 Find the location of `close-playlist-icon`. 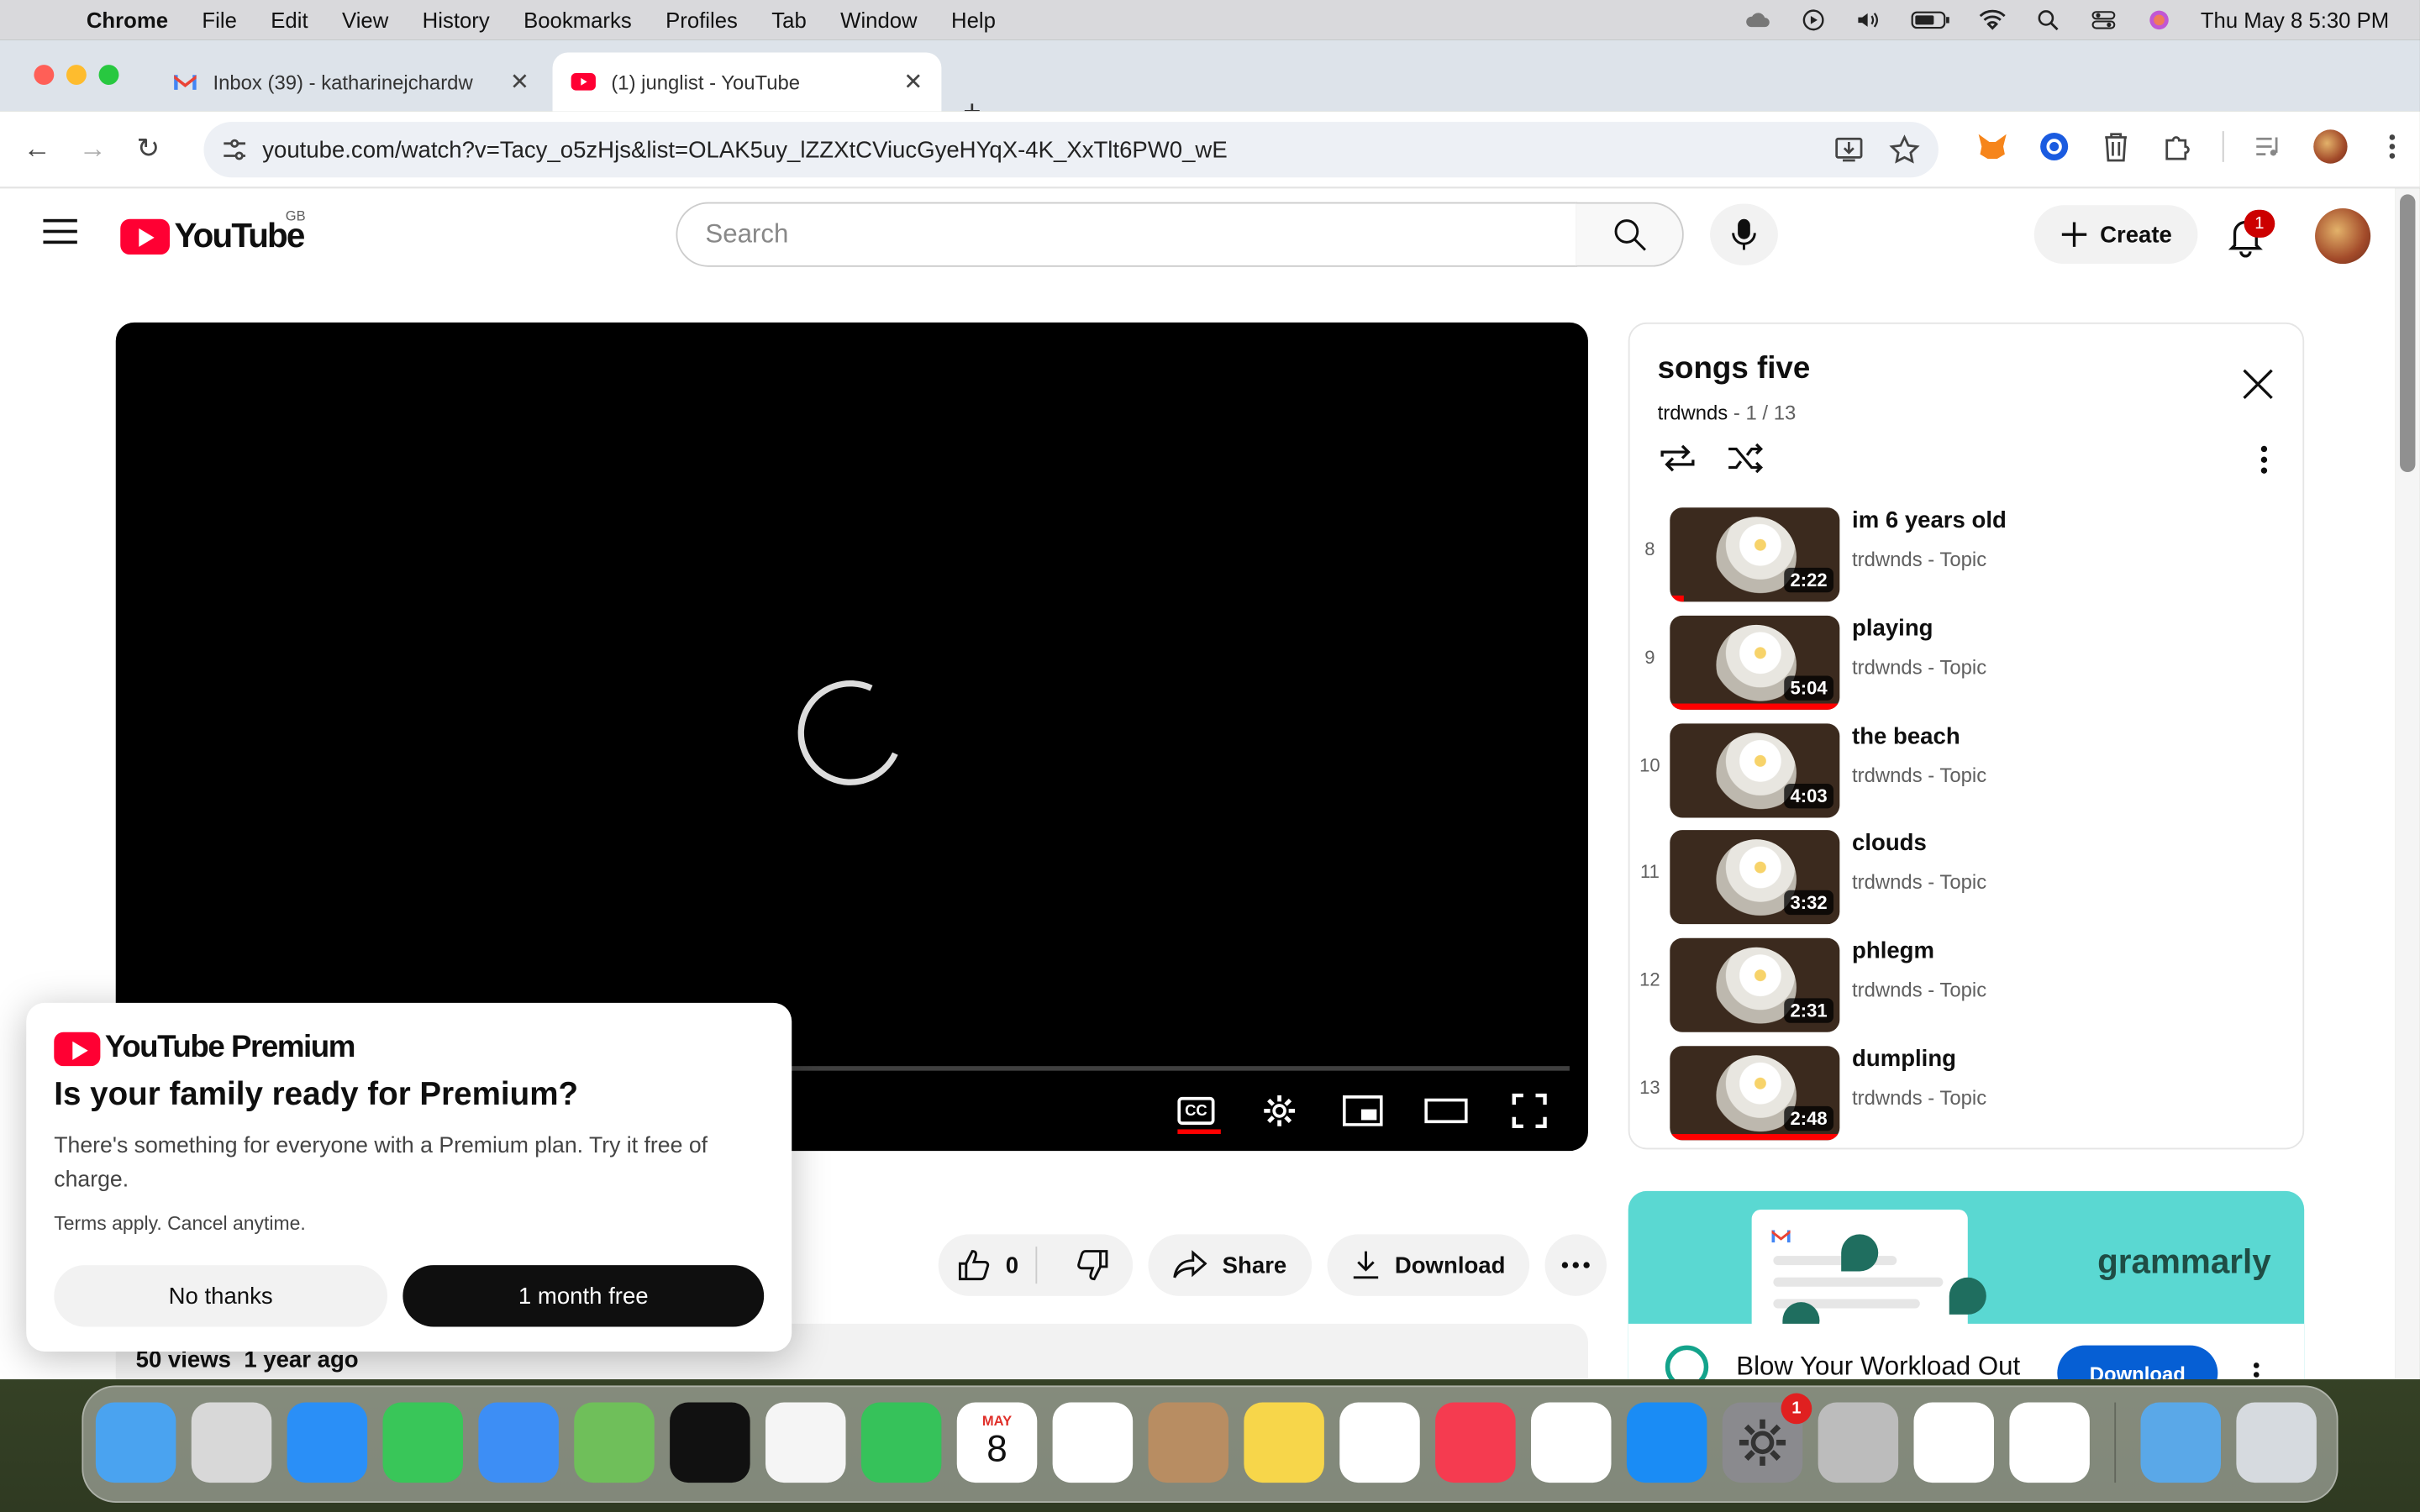

close-playlist-icon is located at coordinates (2258, 384).